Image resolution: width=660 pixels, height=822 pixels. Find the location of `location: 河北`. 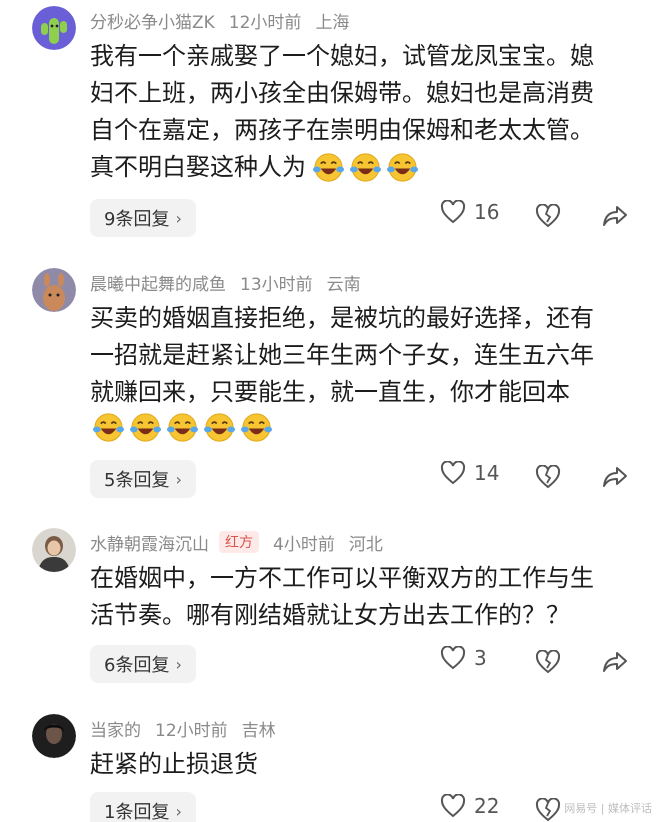

location: 河北 is located at coordinates (365, 544).